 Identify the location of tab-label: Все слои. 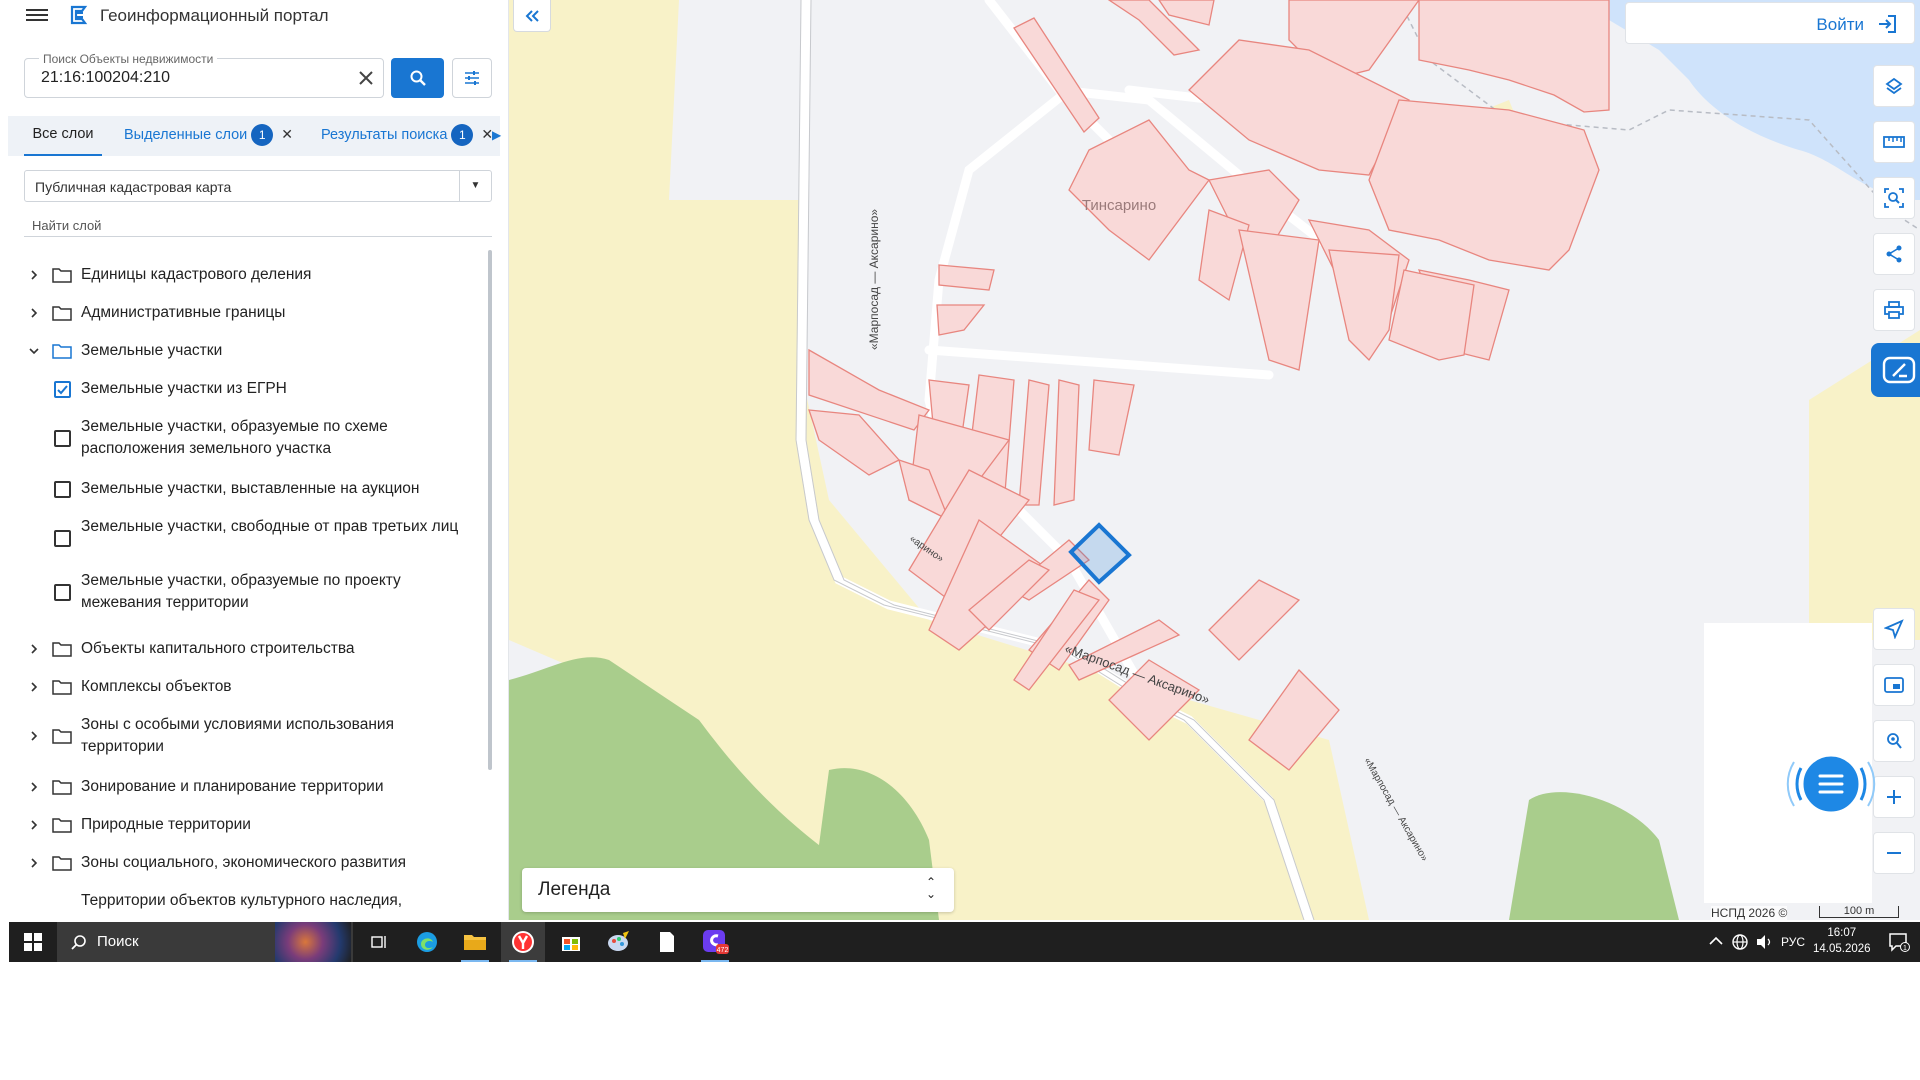
(63, 134).